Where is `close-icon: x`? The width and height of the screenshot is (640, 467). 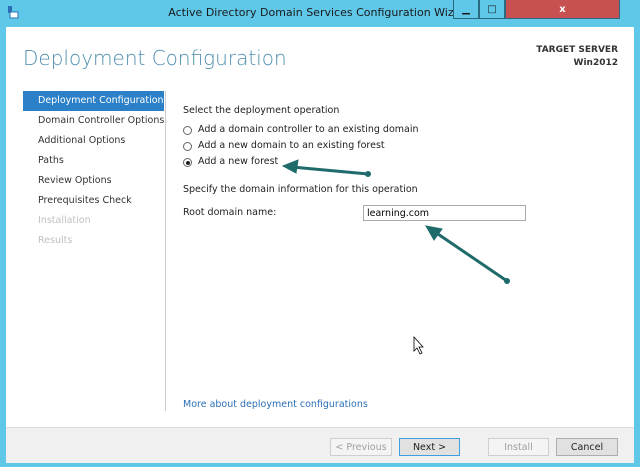
close-icon: x is located at coordinates (562, 9).